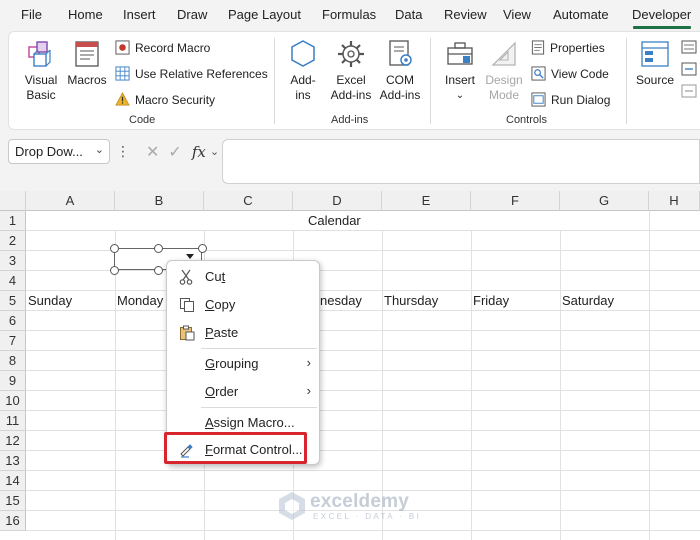 Image resolution: width=700 pixels, height=540 pixels. Describe the element at coordinates (243, 277) in the screenshot. I see `menu-item-cut: Cut` at that location.